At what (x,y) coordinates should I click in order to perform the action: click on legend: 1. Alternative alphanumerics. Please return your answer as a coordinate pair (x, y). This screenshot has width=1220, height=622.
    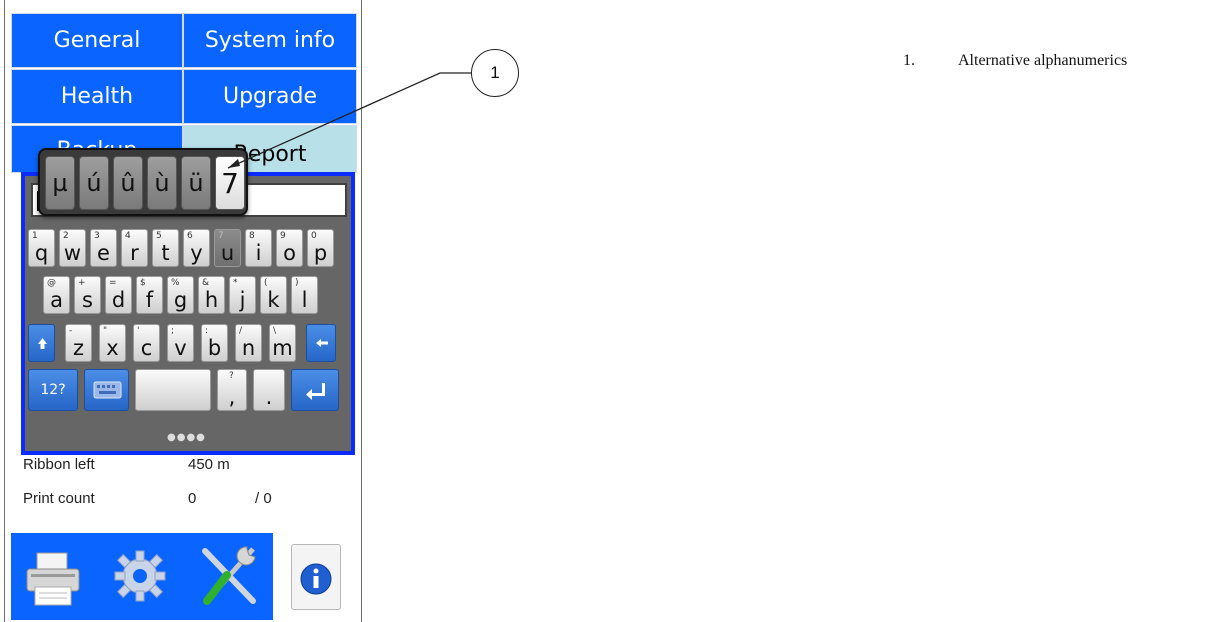
    Looking at the image, I should click on (1015, 61).